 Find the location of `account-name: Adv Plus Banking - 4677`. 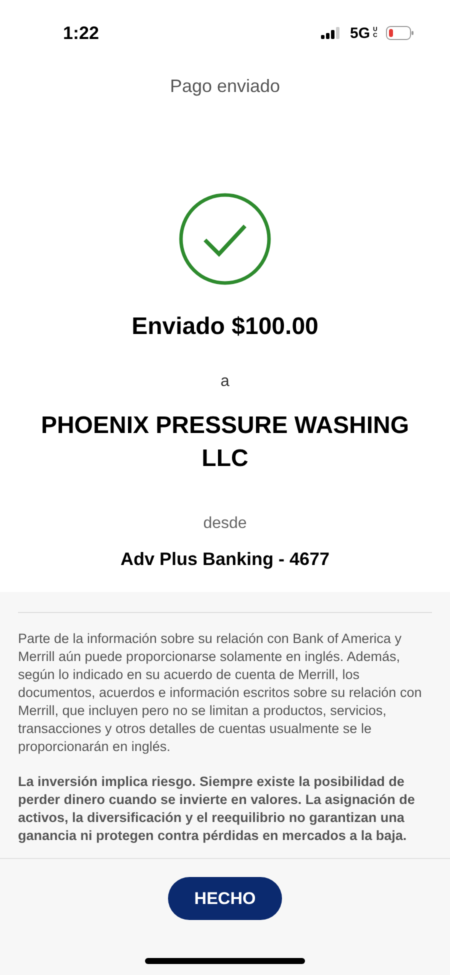

account-name: Adv Plus Banking - 4677 is located at coordinates (225, 559).